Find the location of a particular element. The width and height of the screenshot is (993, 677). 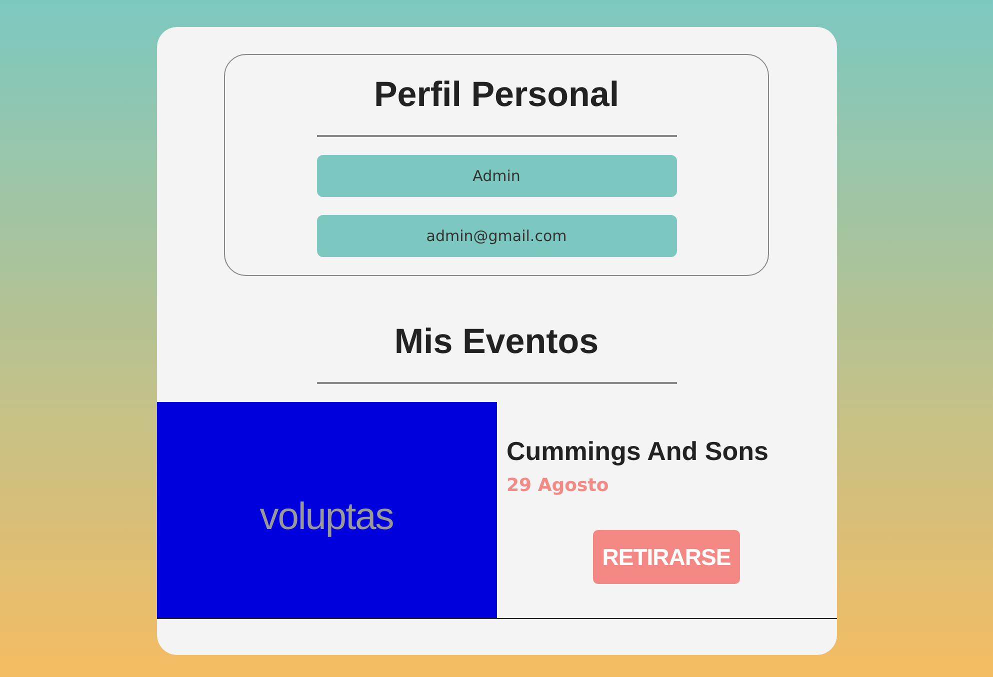

image-text: voluptas is located at coordinates (327, 517).